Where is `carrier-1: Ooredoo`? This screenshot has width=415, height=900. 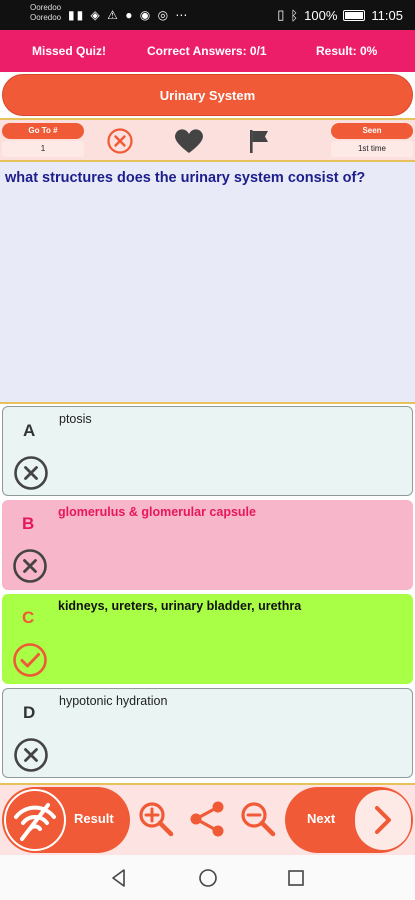
carrier-1: Ooredoo is located at coordinates (46, 7).